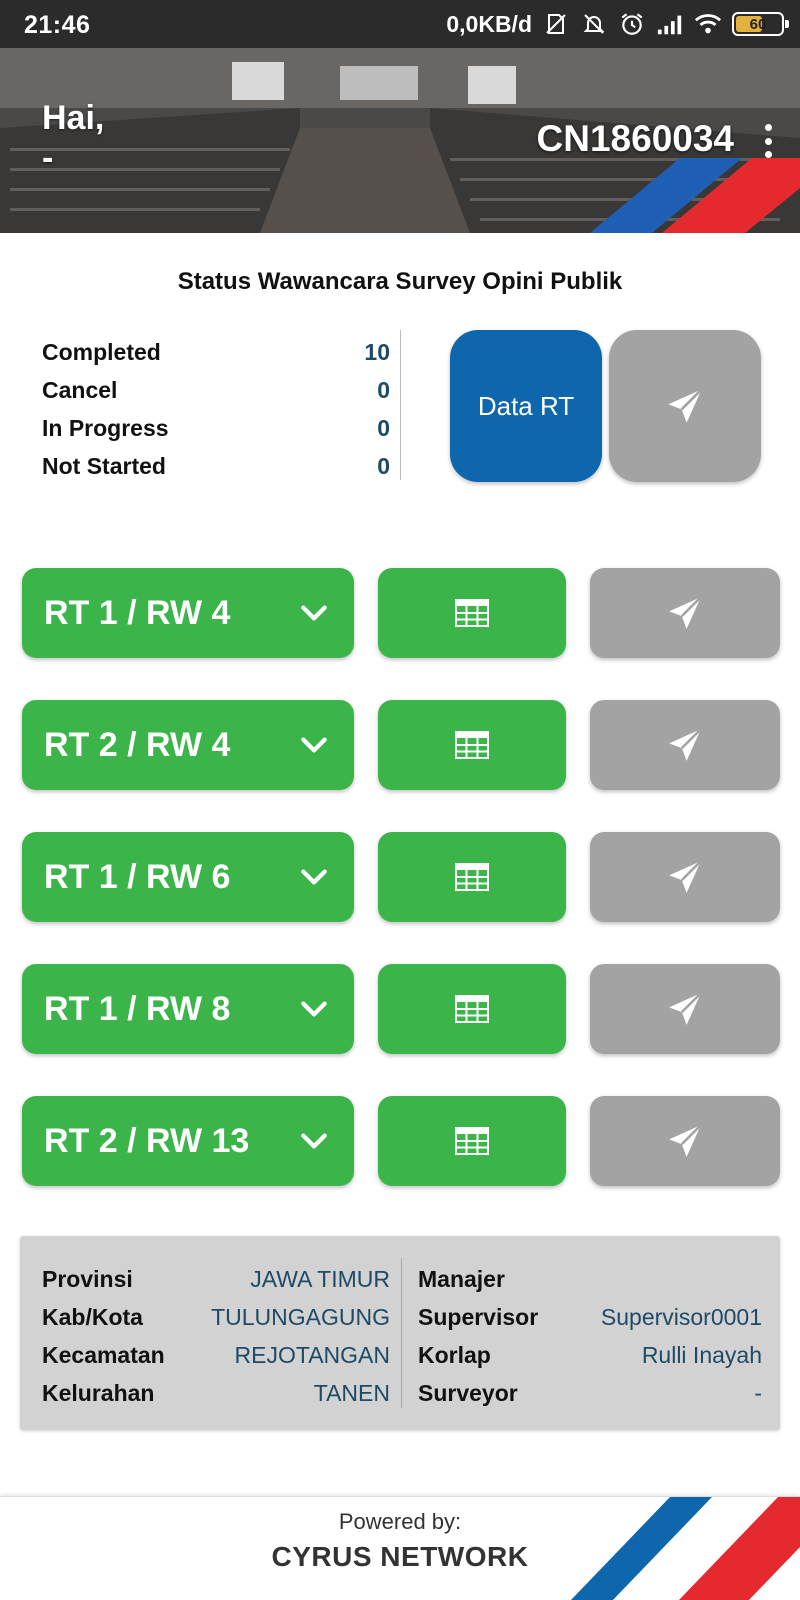  Describe the element at coordinates (590, 1355) in the screenshot. I see `info-row-korlap: Korlap Rulli Inayah` at that location.